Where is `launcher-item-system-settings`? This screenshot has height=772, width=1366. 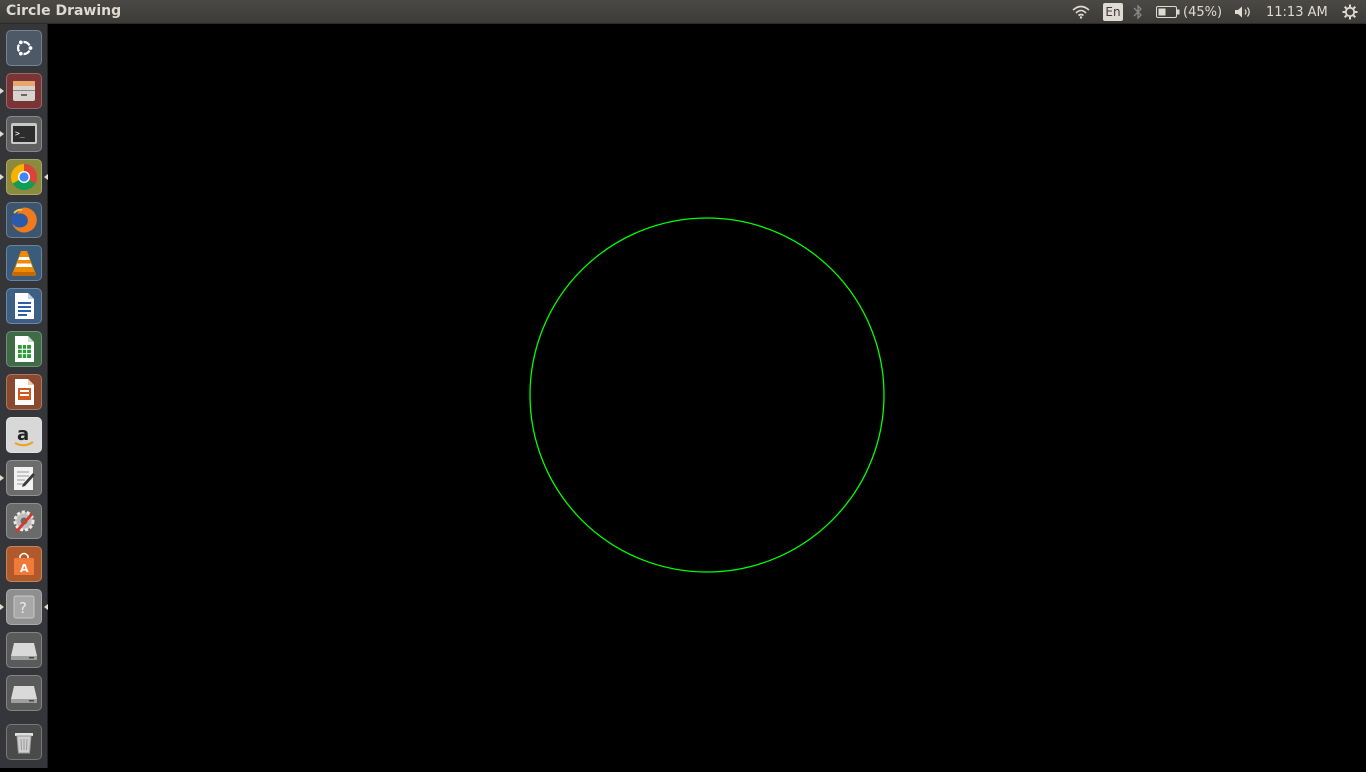 launcher-item-system-settings is located at coordinates (24, 521).